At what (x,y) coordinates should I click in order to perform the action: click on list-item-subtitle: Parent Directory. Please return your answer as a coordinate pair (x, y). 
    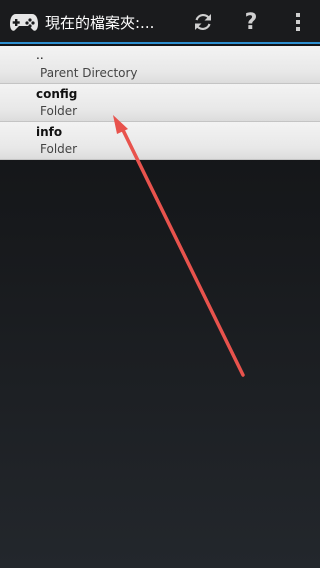
    Looking at the image, I should click on (89, 73).